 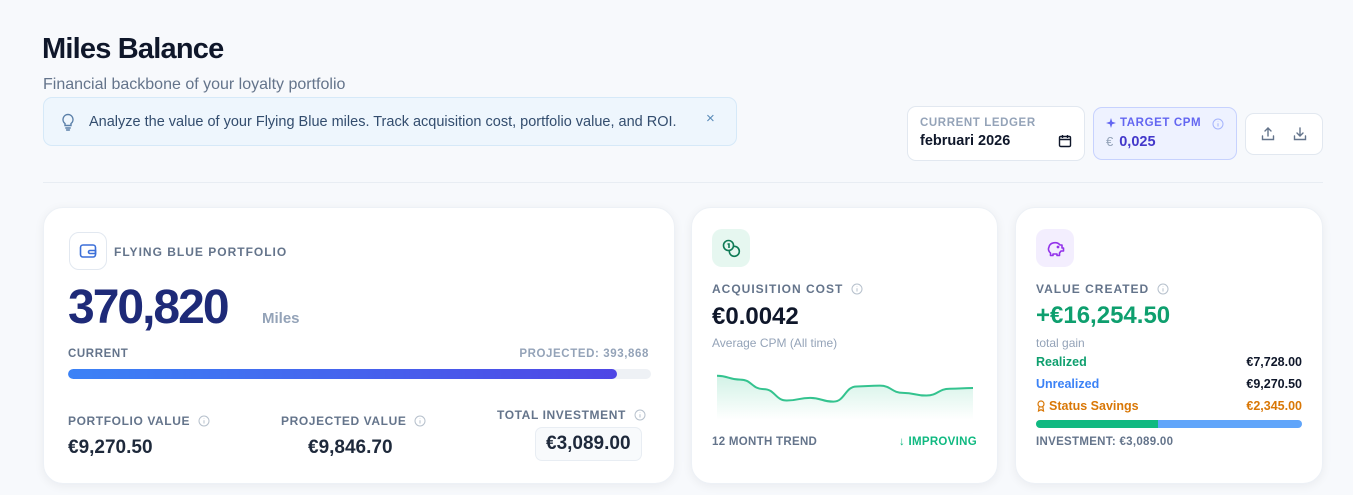 What do you see at coordinates (1111, 123) in the screenshot?
I see `sparkle-icon` at bounding box center [1111, 123].